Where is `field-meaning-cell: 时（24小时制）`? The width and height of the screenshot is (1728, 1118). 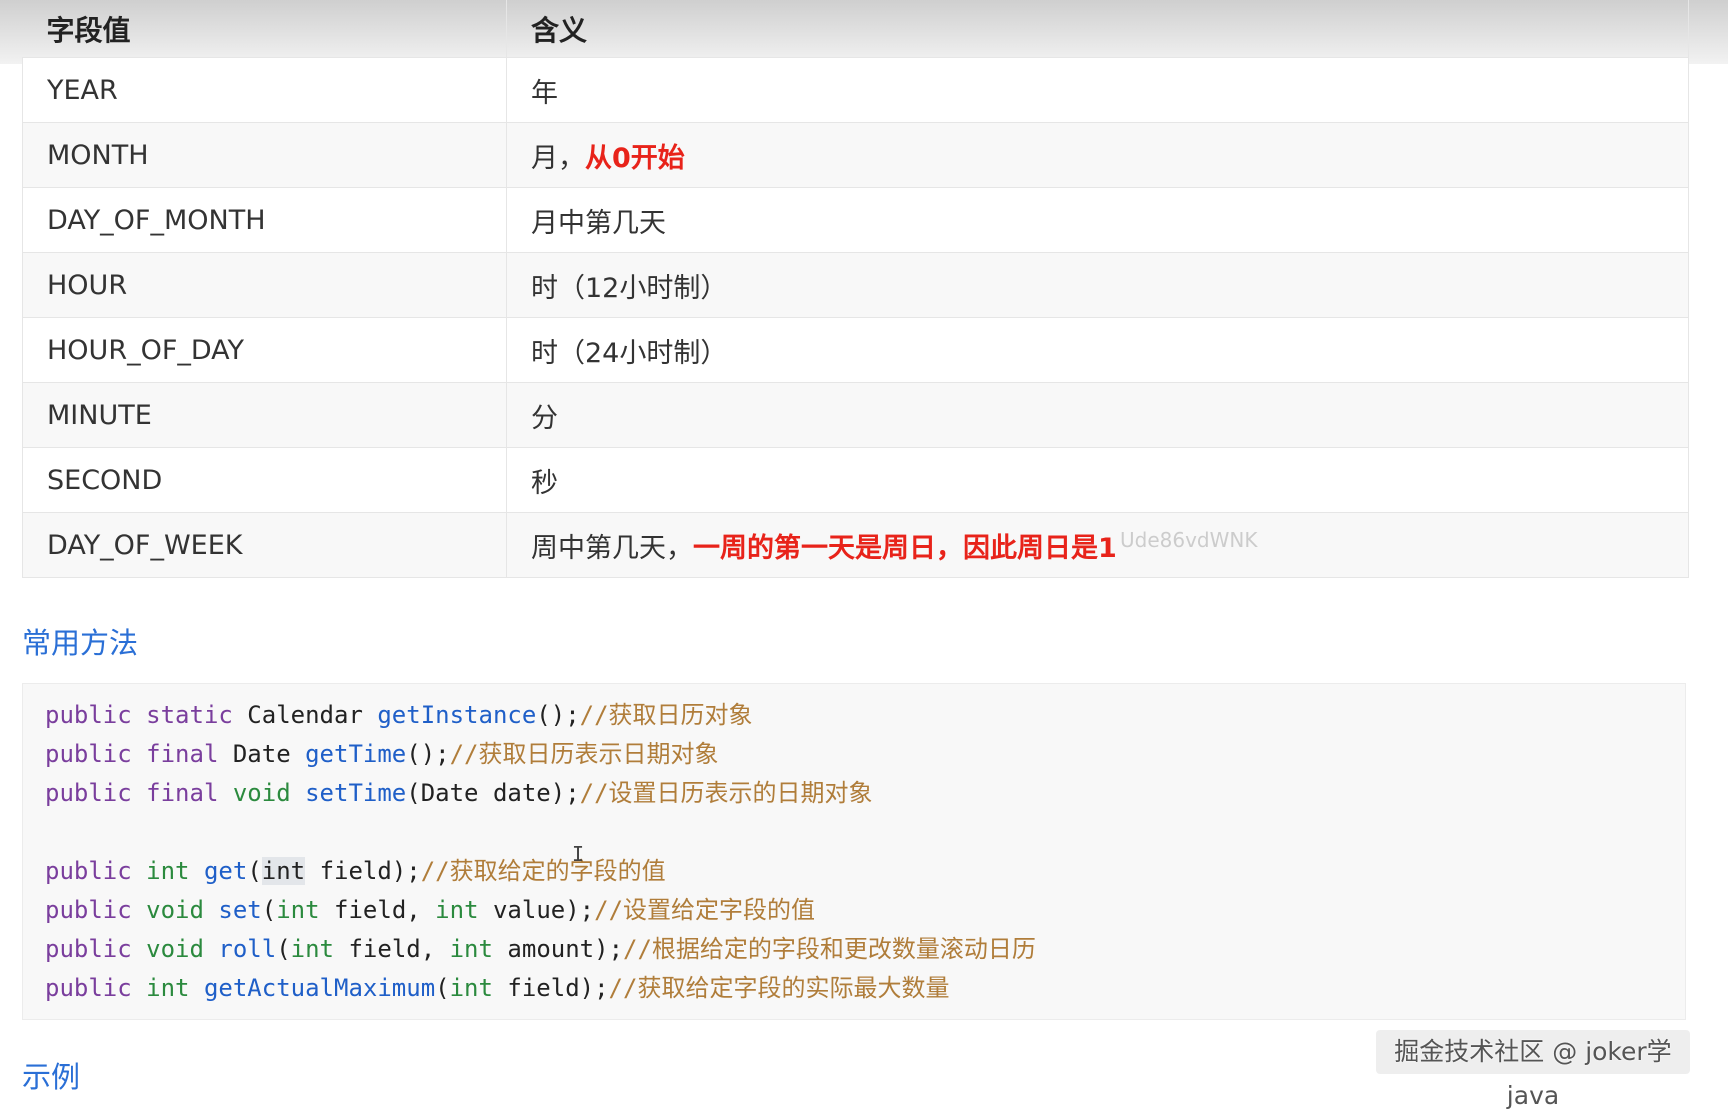 field-meaning-cell: 时（24小时制） is located at coordinates (1097, 350).